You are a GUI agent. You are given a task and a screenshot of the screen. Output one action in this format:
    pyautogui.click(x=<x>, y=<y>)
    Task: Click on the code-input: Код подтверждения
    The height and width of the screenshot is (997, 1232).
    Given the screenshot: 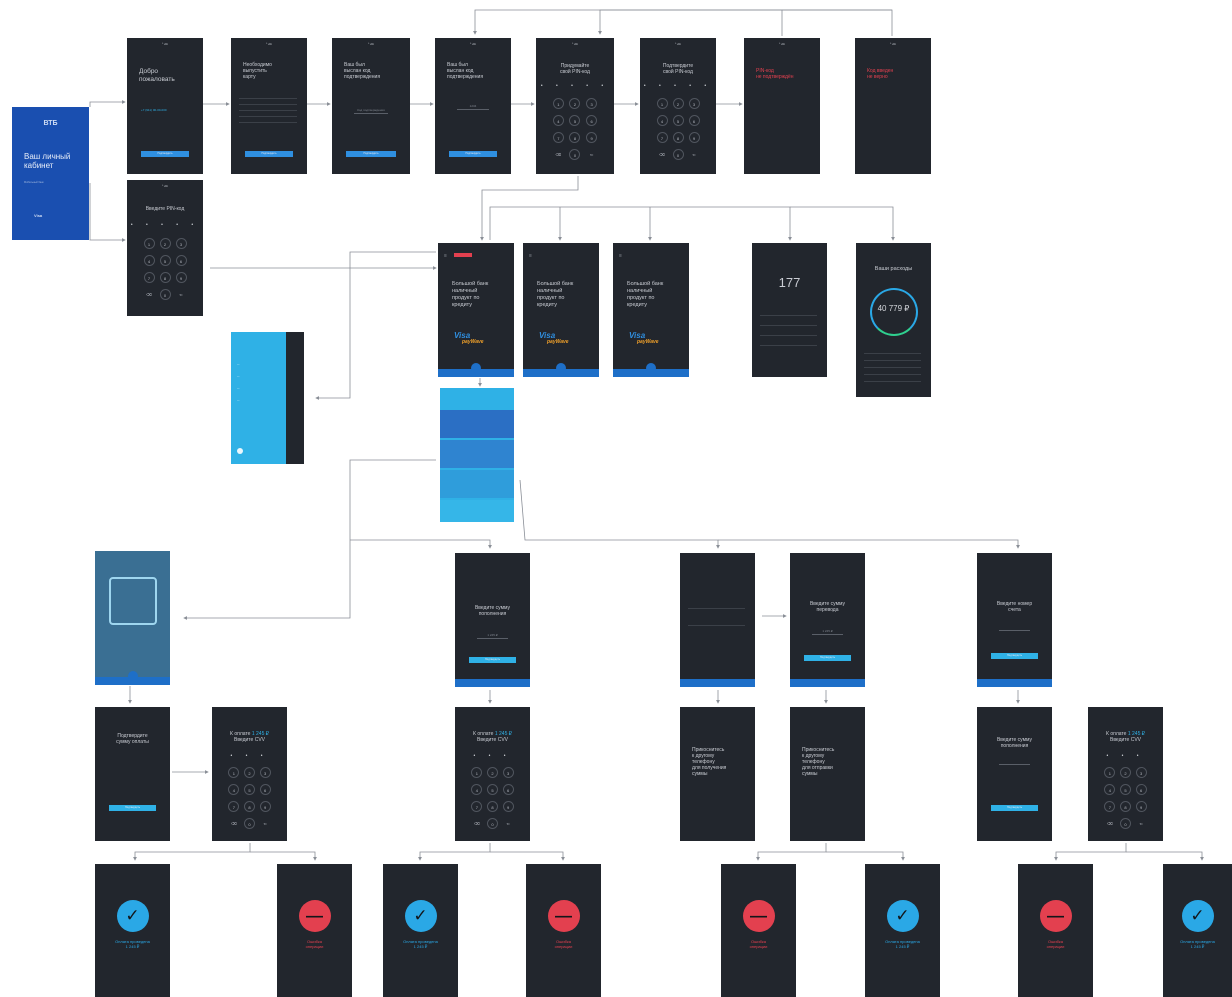 What is the action you would take?
    pyautogui.click(x=371, y=111)
    